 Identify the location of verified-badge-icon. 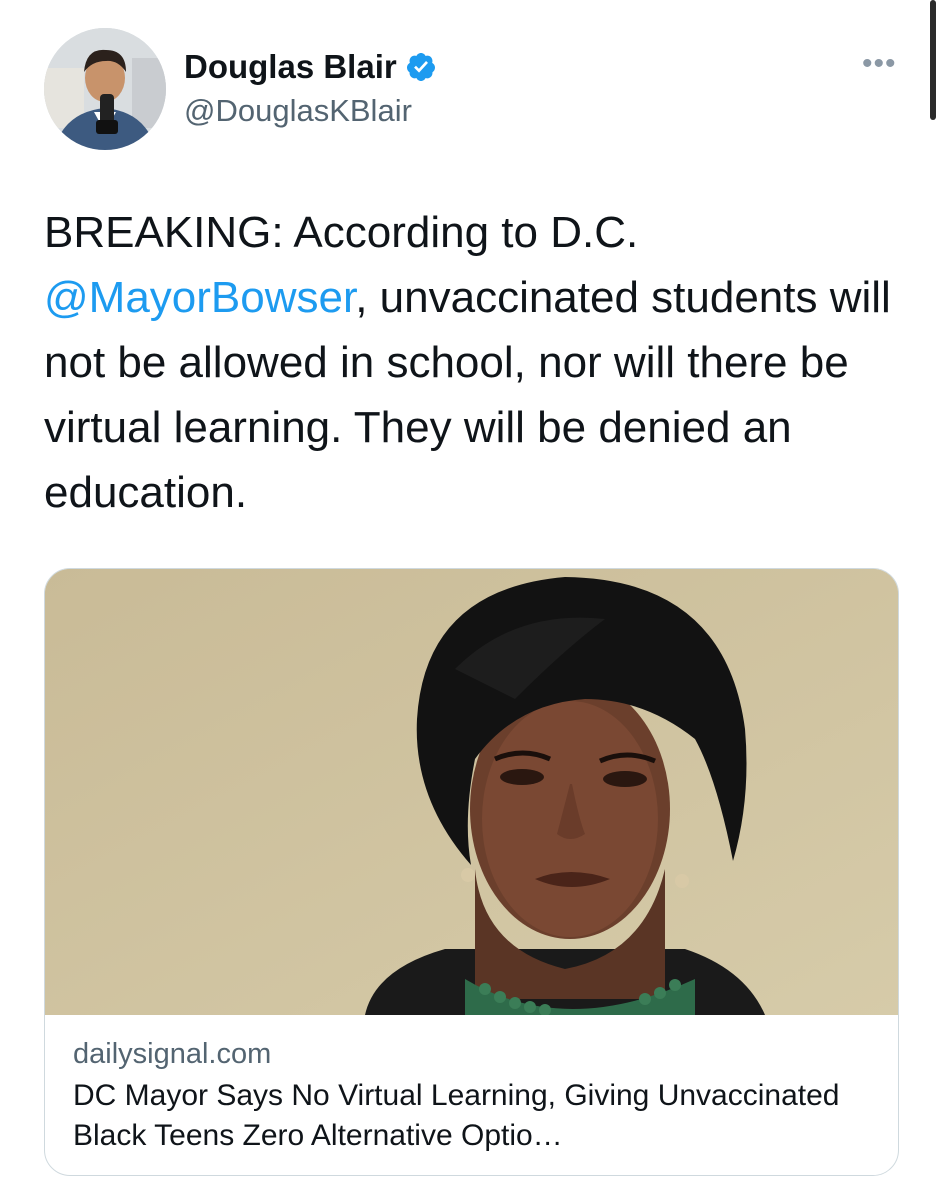
(421, 67).